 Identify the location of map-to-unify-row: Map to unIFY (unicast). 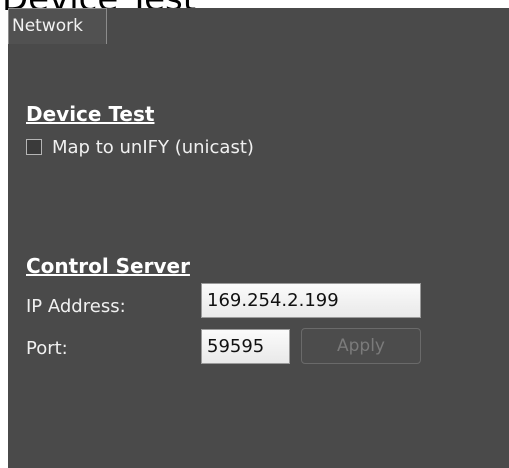
(140, 147).